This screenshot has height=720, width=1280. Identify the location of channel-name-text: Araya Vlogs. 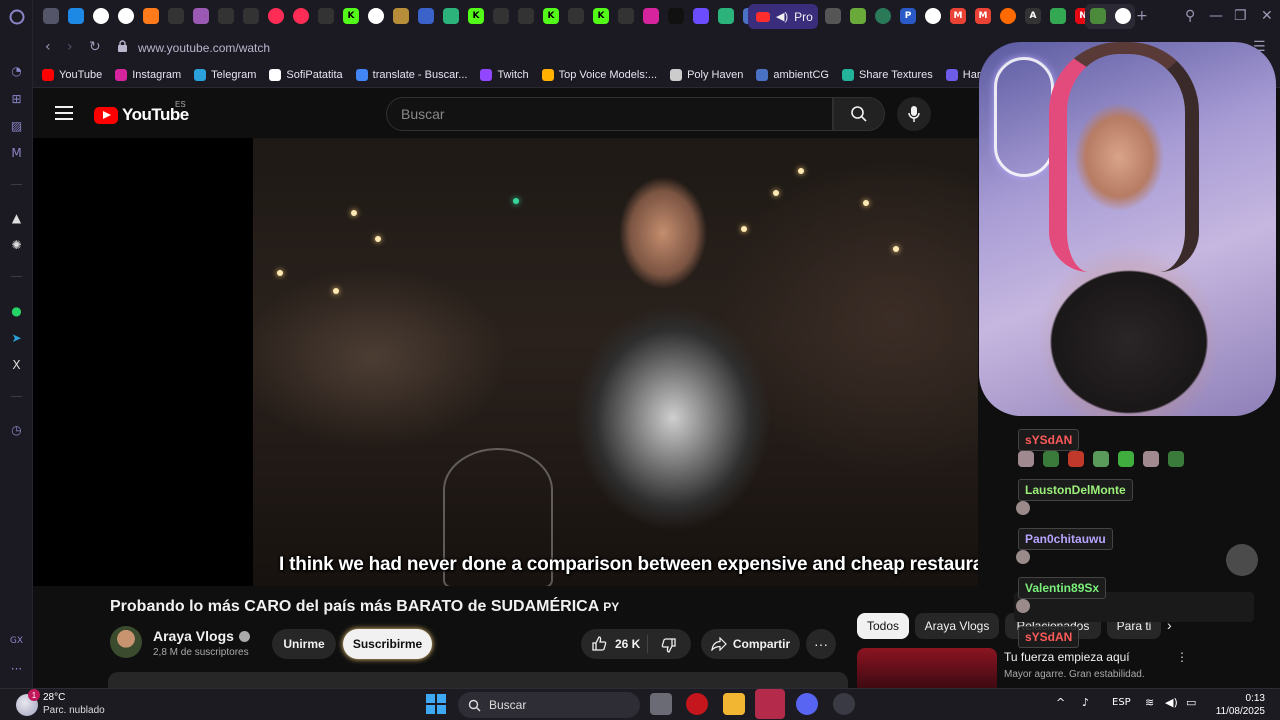
(193, 636).